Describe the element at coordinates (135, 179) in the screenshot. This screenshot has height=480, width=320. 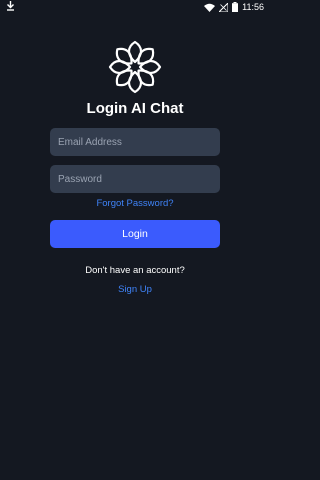
I see `password-field` at that location.